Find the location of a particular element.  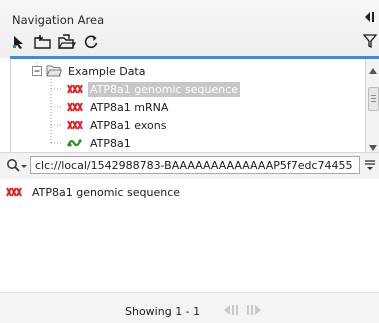

search-result-label: ATP8a1 genomic sequence is located at coordinates (106, 192).